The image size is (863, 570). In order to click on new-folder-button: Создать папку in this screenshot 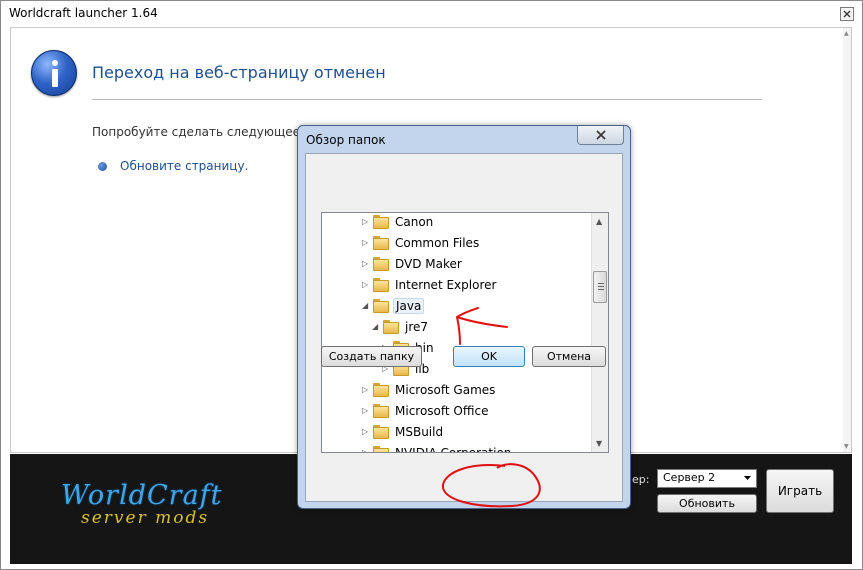, I will do `click(371, 356)`.